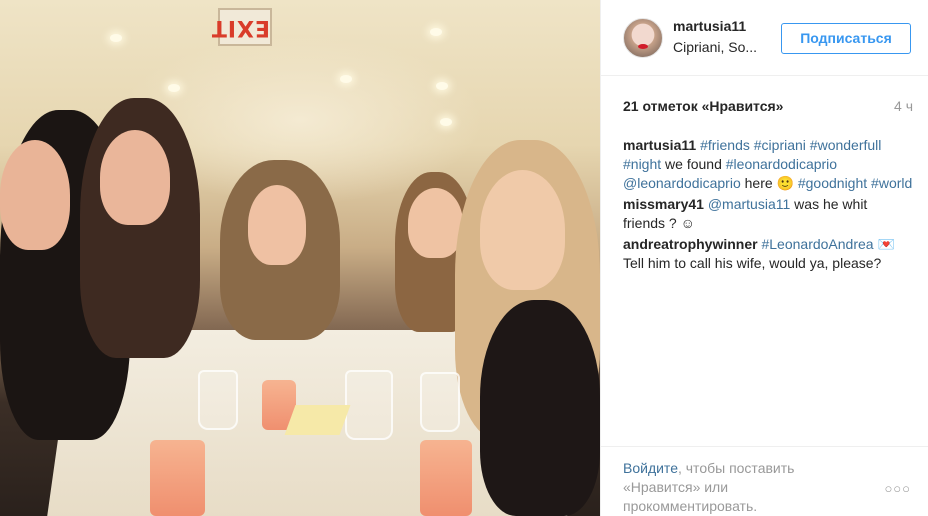 Image resolution: width=928 pixels, height=516 pixels. Describe the element at coordinates (642, 164) in the screenshot. I see `hashtag-link: #night` at that location.